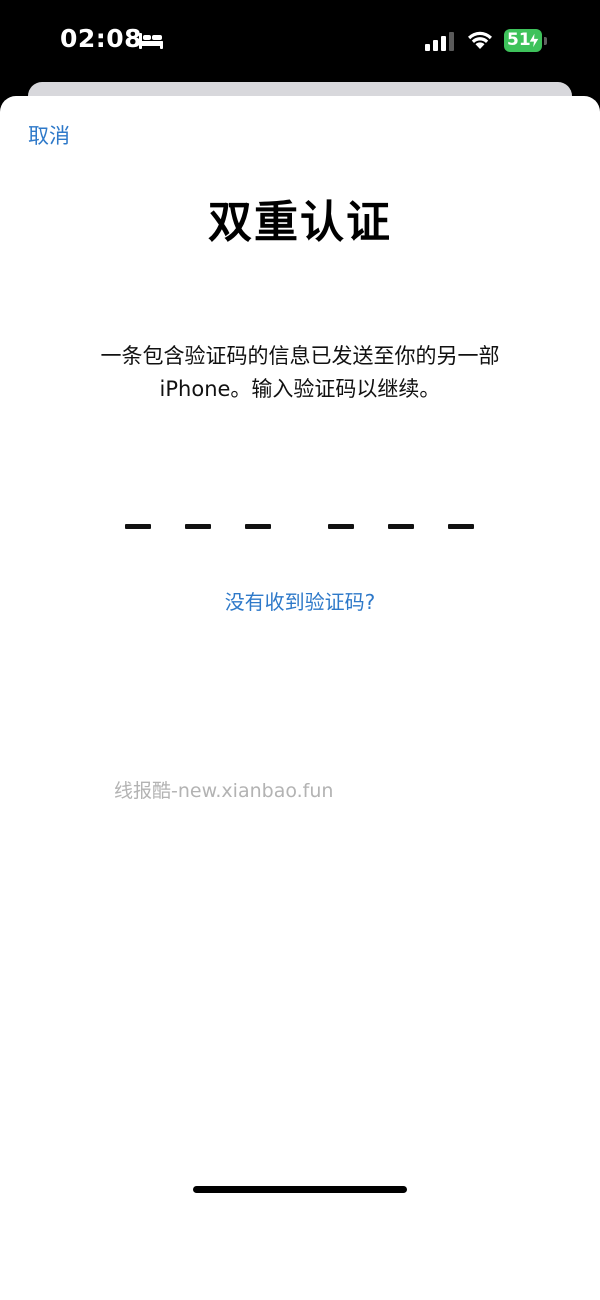  What do you see at coordinates (301, 529) in the screenshot?
I see `verification-code-input` at bounding box center [301, 529].